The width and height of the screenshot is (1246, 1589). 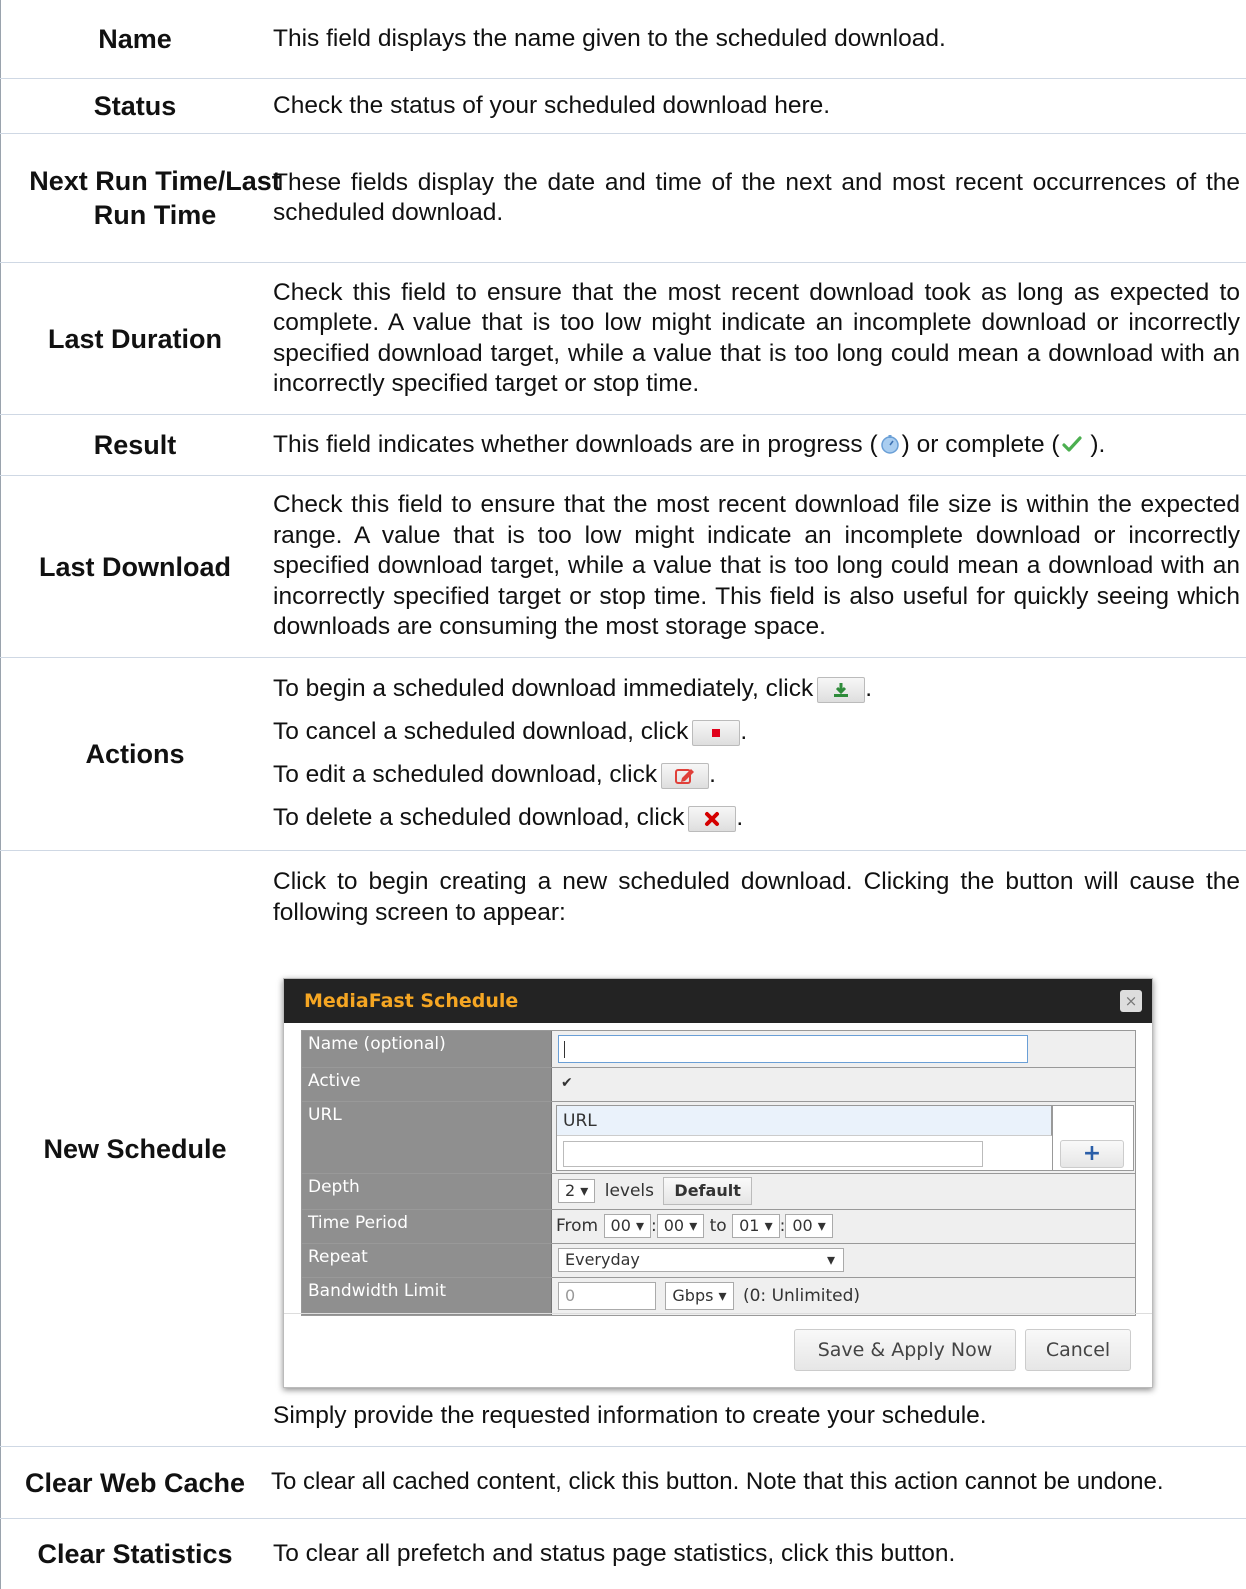 I want to click on cancel-download-button, so click(x=716, y=732).